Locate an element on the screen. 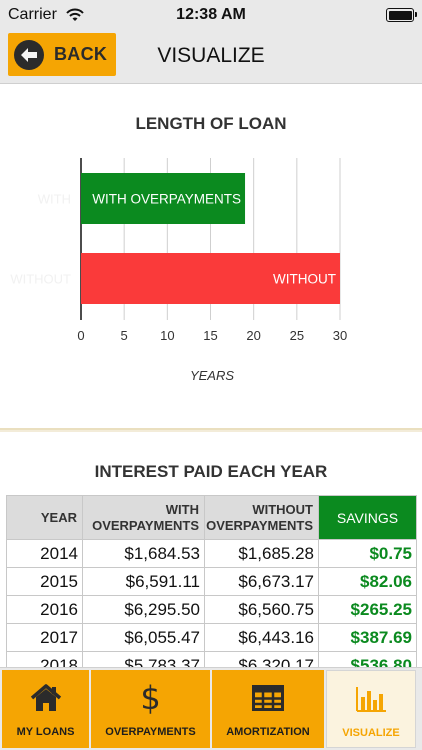 Image resolution: width=422 pixels, height=750 pixels. status-bar: Carrier 12:38 AM is located at coordinates (211, 15).